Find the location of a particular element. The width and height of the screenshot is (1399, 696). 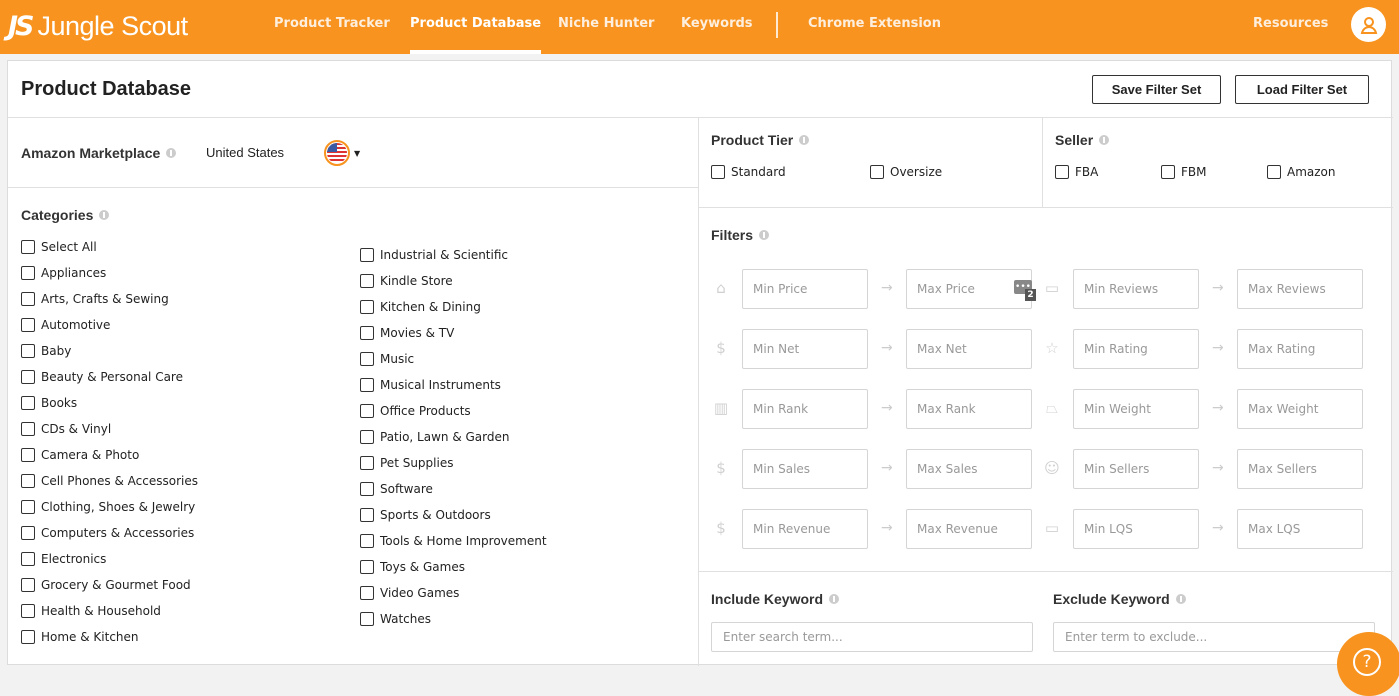

filter-min-input: Min Rating is located at coordinates (1136, 349).